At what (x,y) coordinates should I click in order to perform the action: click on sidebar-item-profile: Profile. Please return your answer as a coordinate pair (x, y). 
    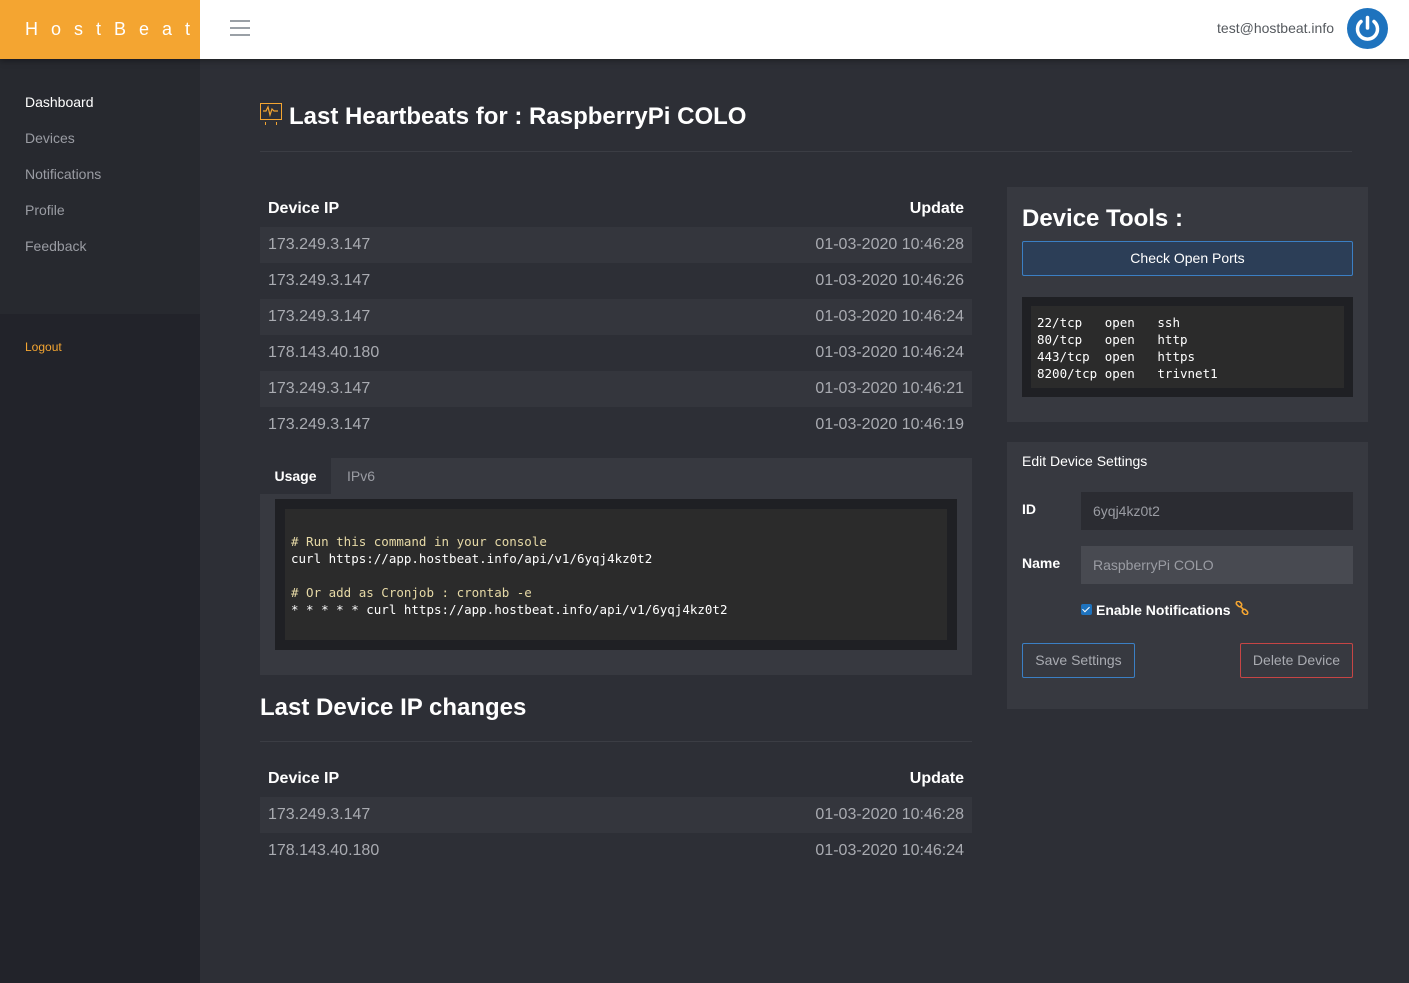
    Looking at the image, I should click on (45, 210).